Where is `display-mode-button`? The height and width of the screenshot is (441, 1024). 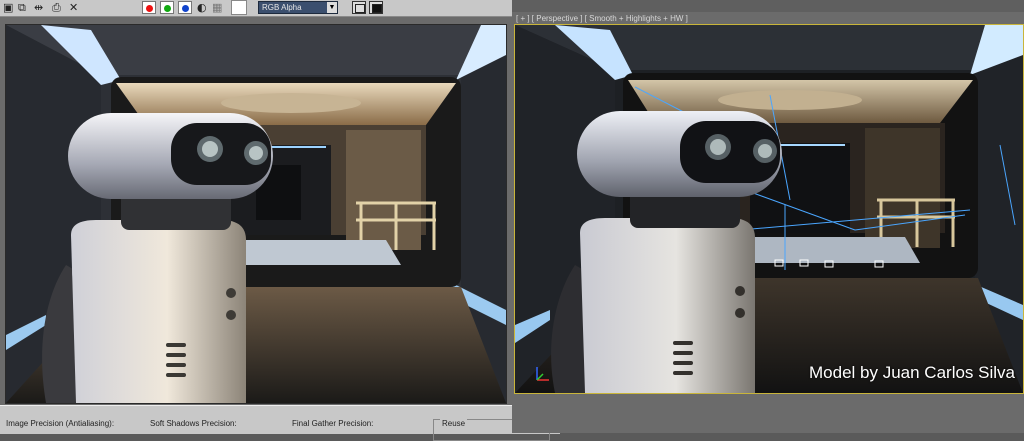
display-mode-button is located at coordinates (359, 7).